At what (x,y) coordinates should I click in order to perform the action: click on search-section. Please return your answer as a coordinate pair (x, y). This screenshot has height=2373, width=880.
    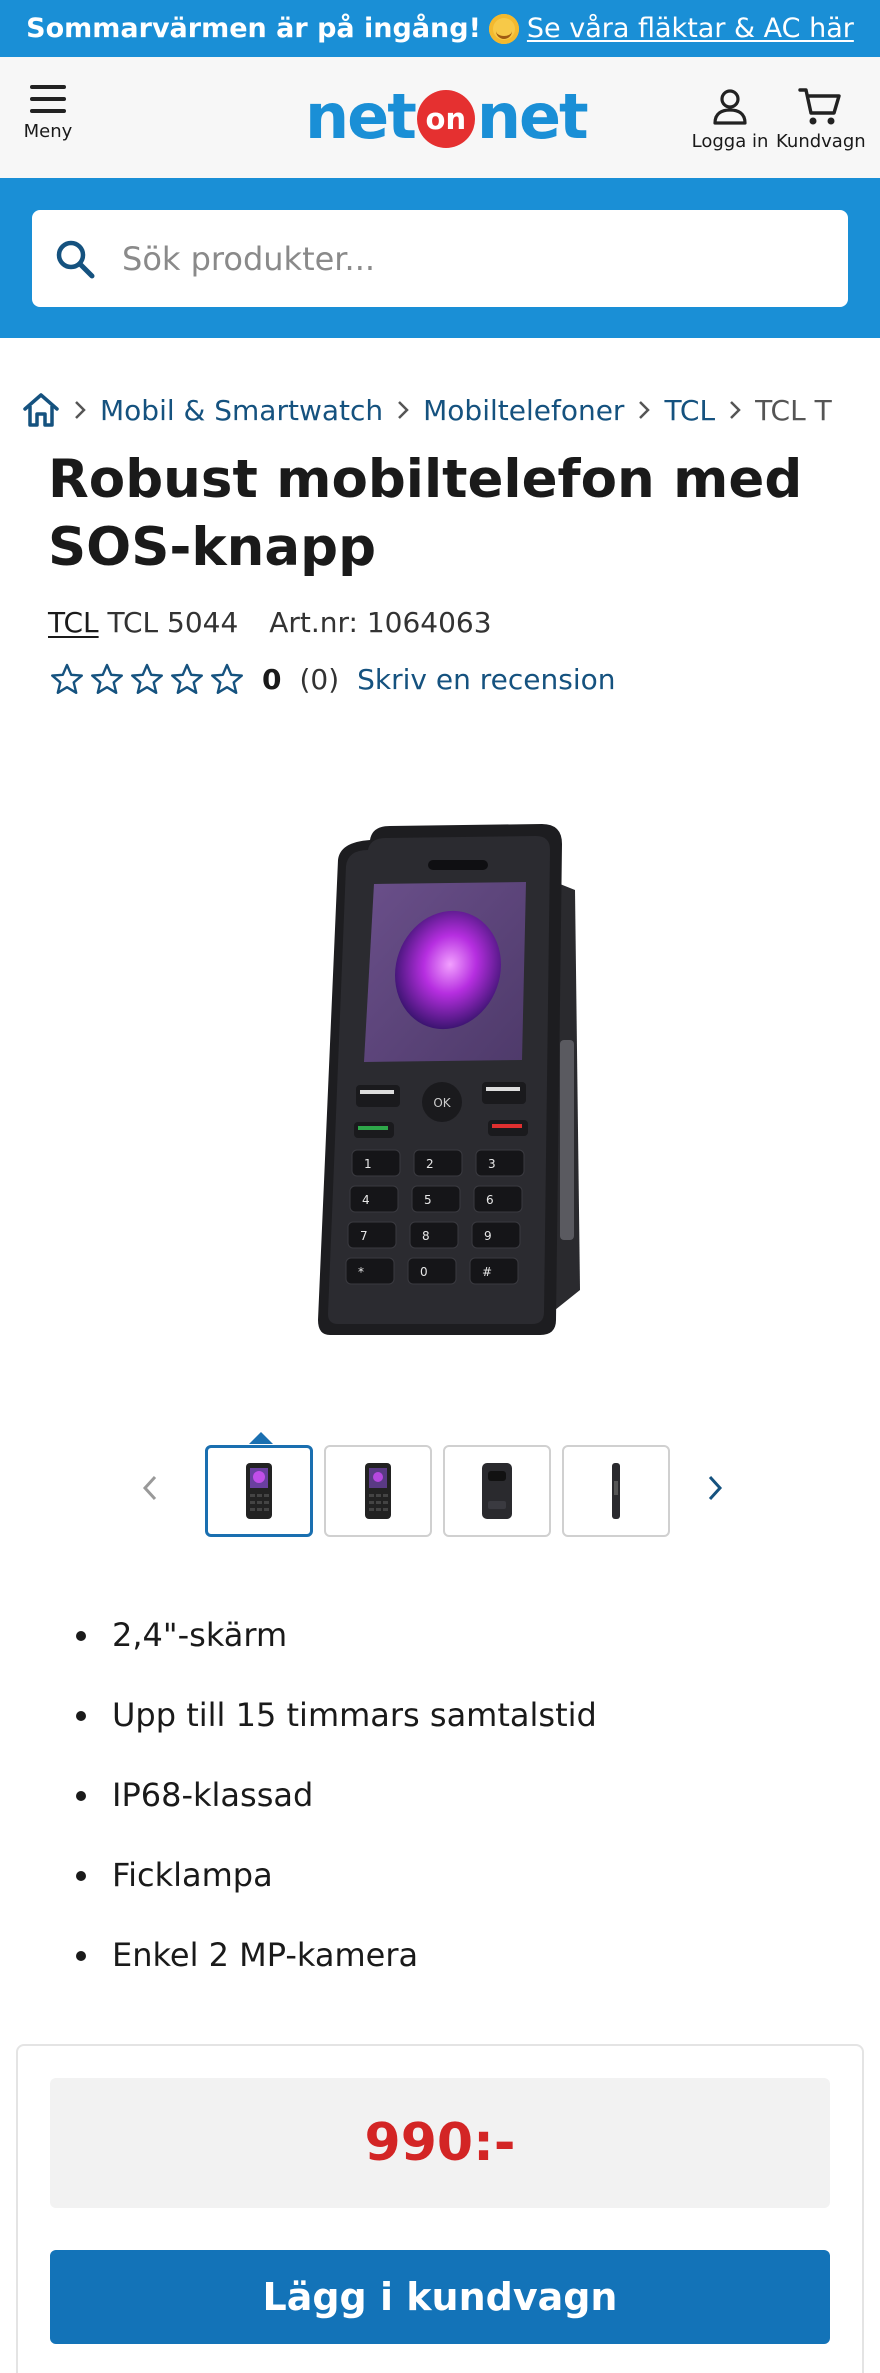
    Looking at the image, I should click on (440, 258).